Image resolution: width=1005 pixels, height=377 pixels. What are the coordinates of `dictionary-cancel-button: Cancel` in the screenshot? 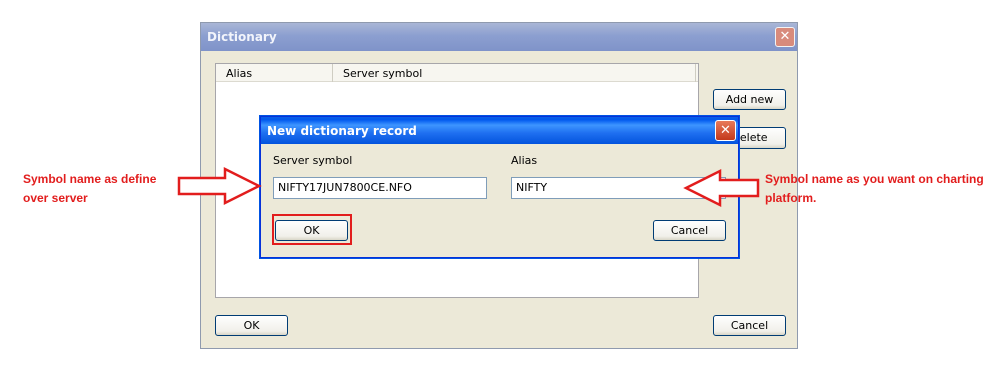 It's located at (749, 325).